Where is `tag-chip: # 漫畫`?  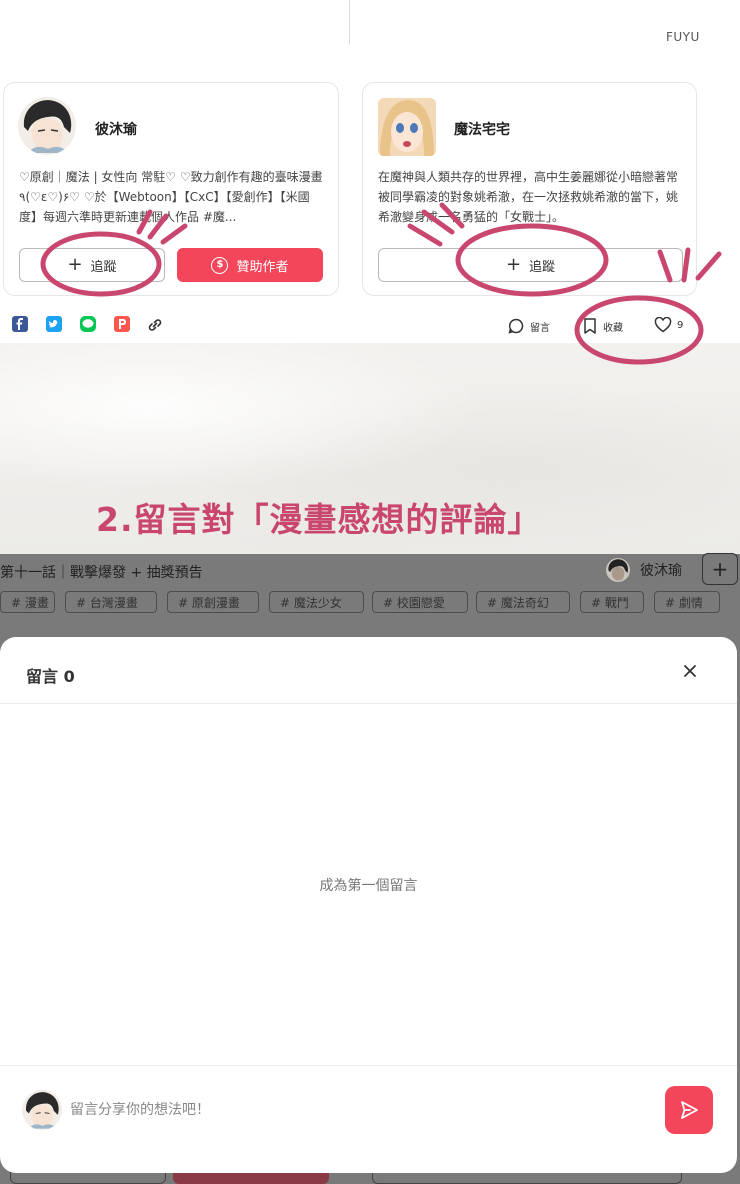 tag-chip: # 漫畫 is located at coordinates (27, 602).